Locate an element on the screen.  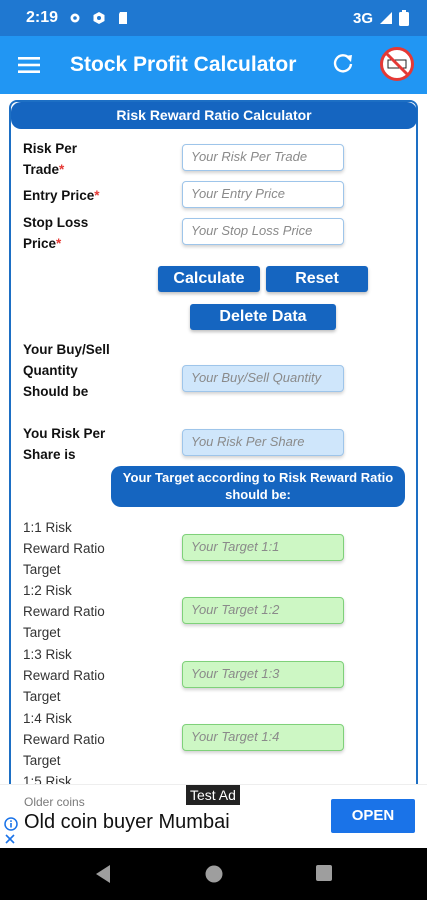
refresh-button is located at coordinates (343, 64).